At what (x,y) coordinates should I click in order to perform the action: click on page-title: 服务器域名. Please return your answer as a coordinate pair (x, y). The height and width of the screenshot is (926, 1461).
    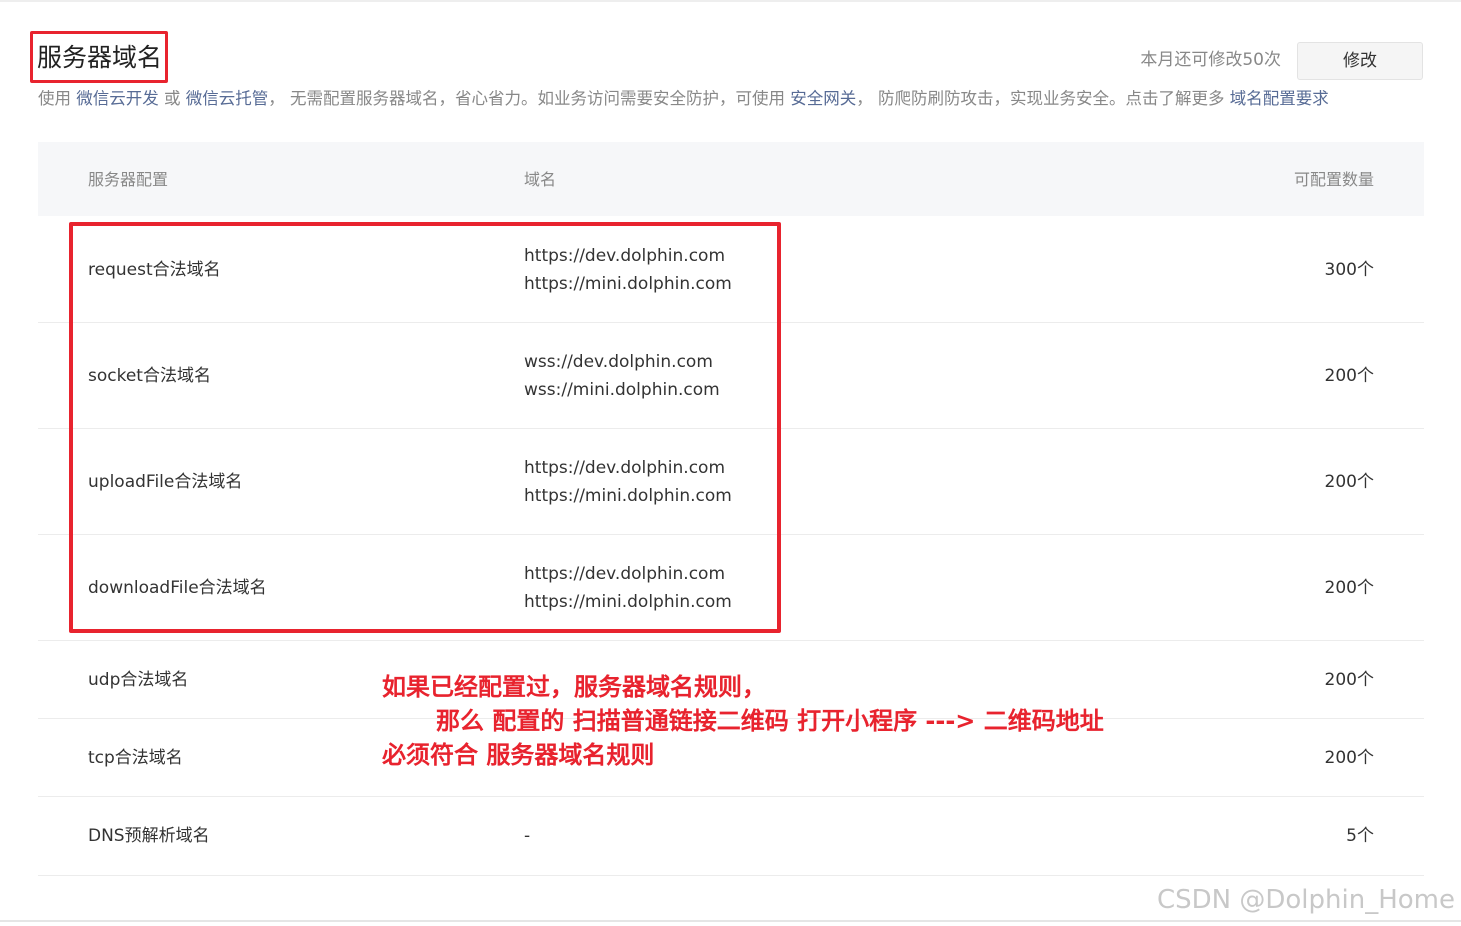
    Looking at the image, I should click on (100, 57).